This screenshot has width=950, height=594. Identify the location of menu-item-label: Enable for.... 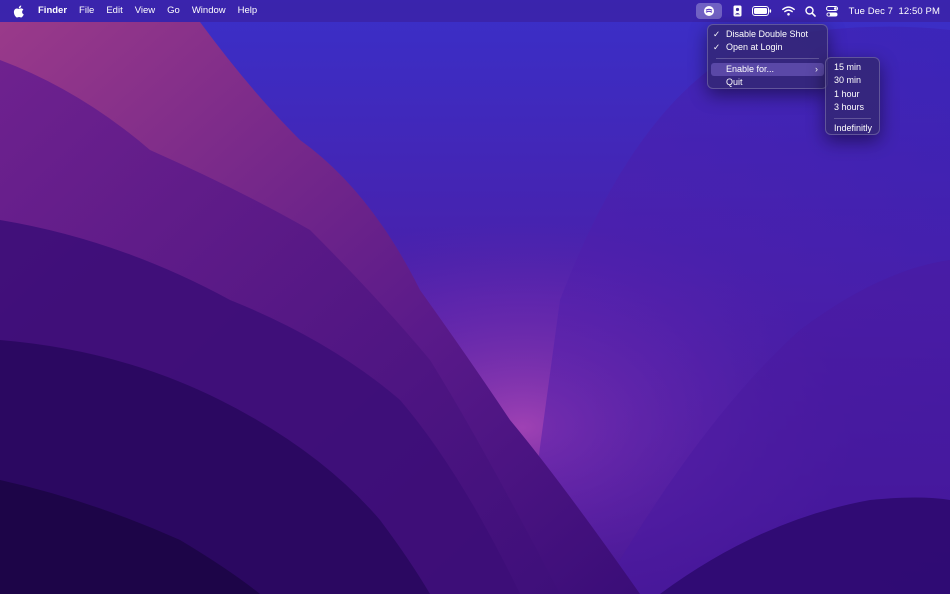
(750, 68).